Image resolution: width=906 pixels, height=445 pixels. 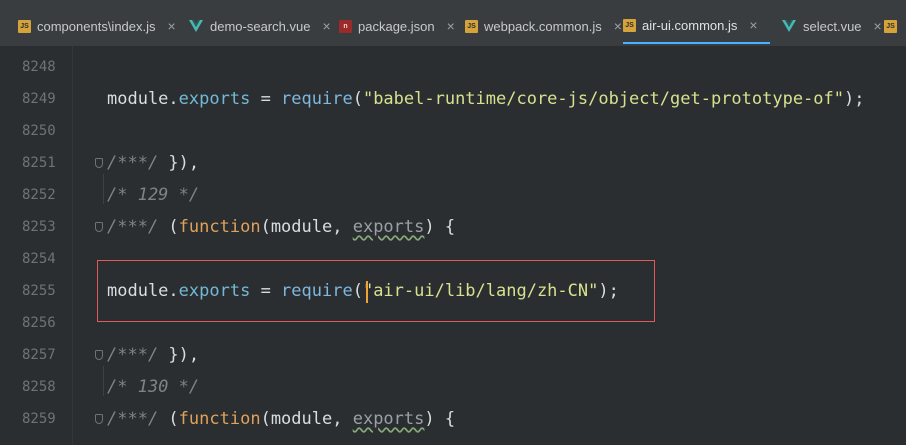 What do you see at coordinates (39, 227) in the screenshot?
I see `line-number: 8253` at bounding box center [39, 227].